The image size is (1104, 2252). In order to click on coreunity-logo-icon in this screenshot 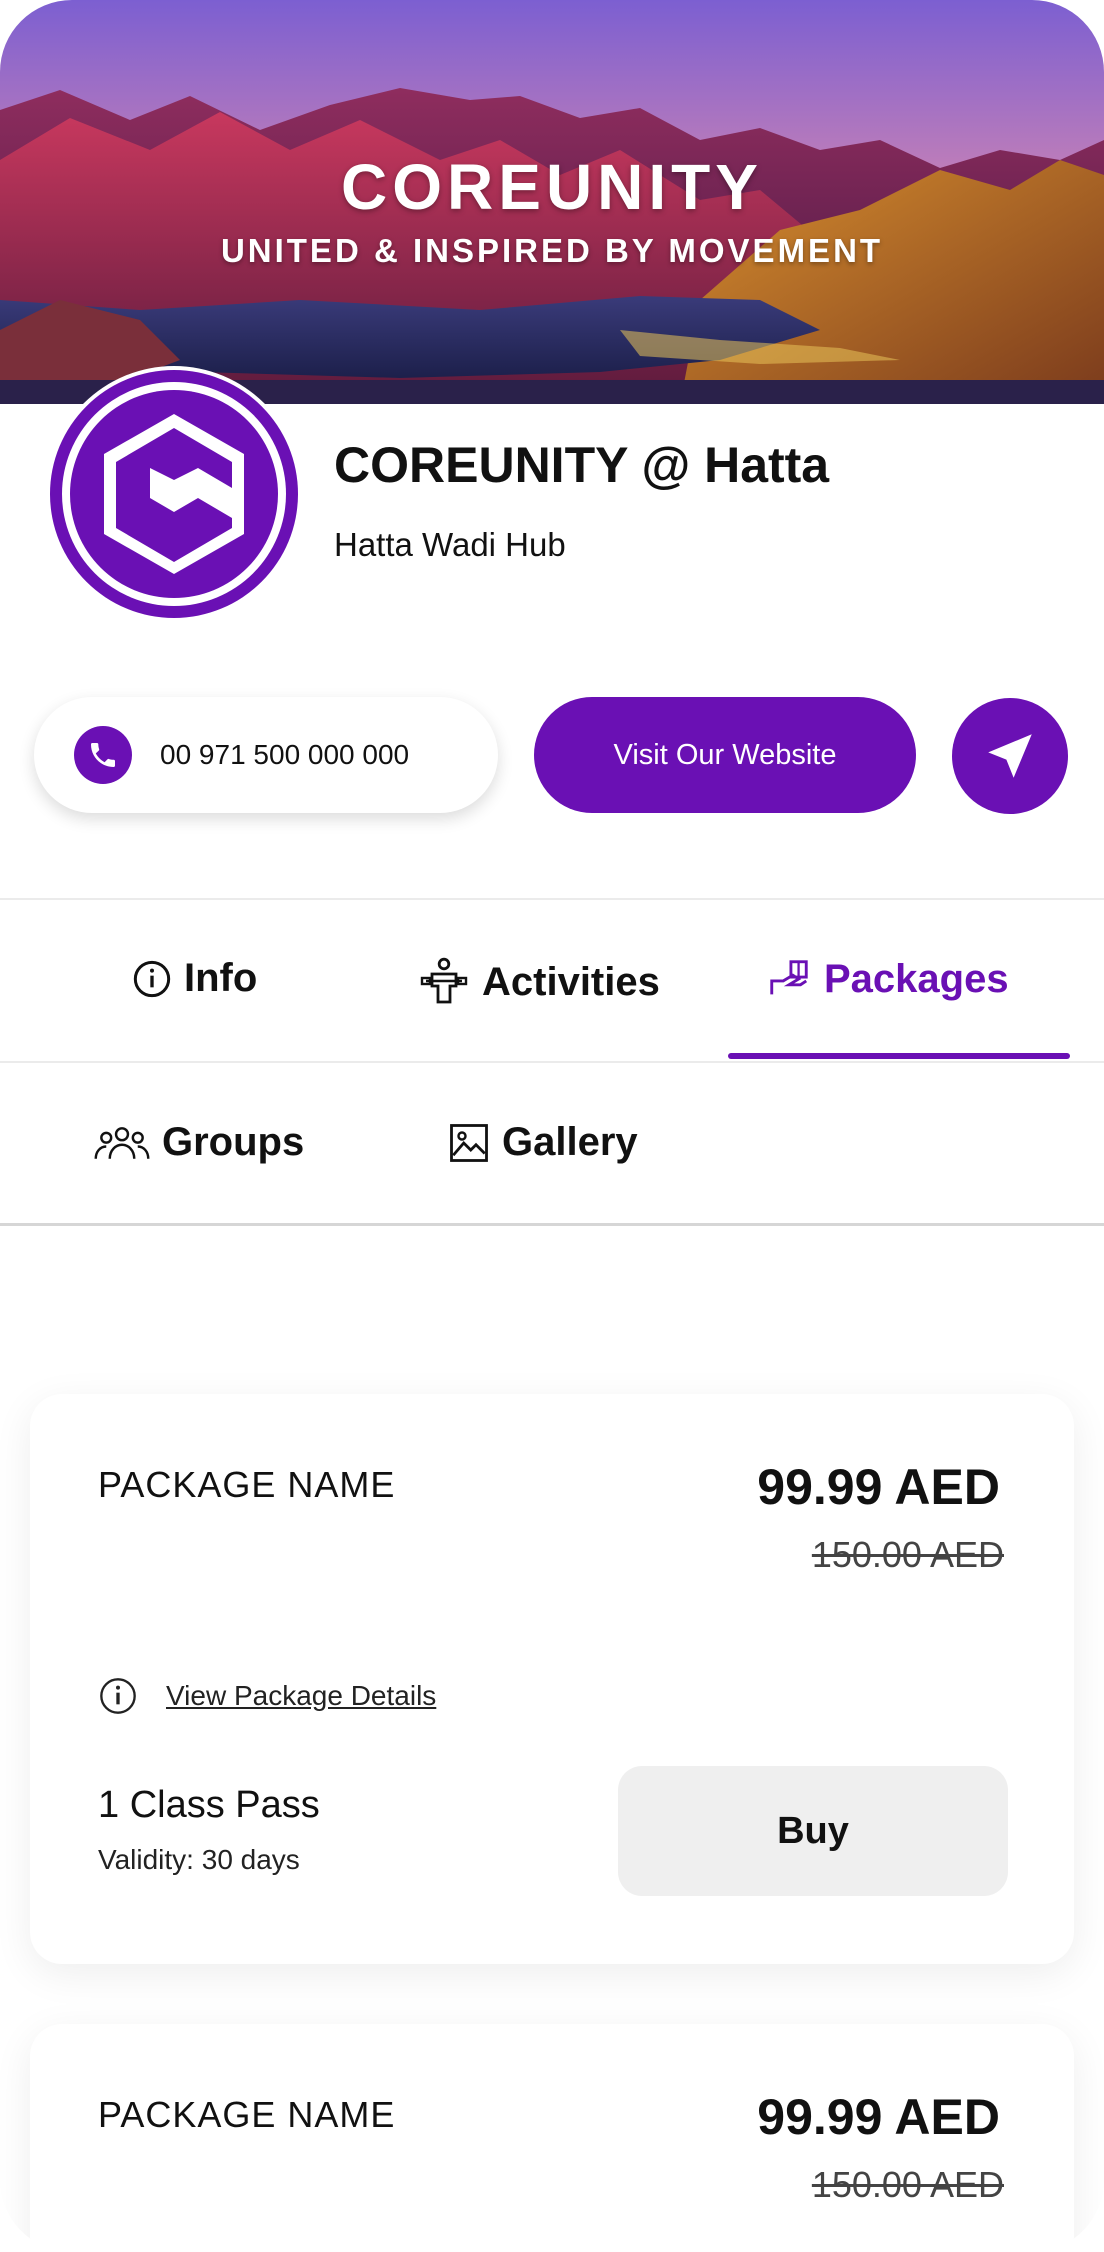, I will do `click(174, 494)`.